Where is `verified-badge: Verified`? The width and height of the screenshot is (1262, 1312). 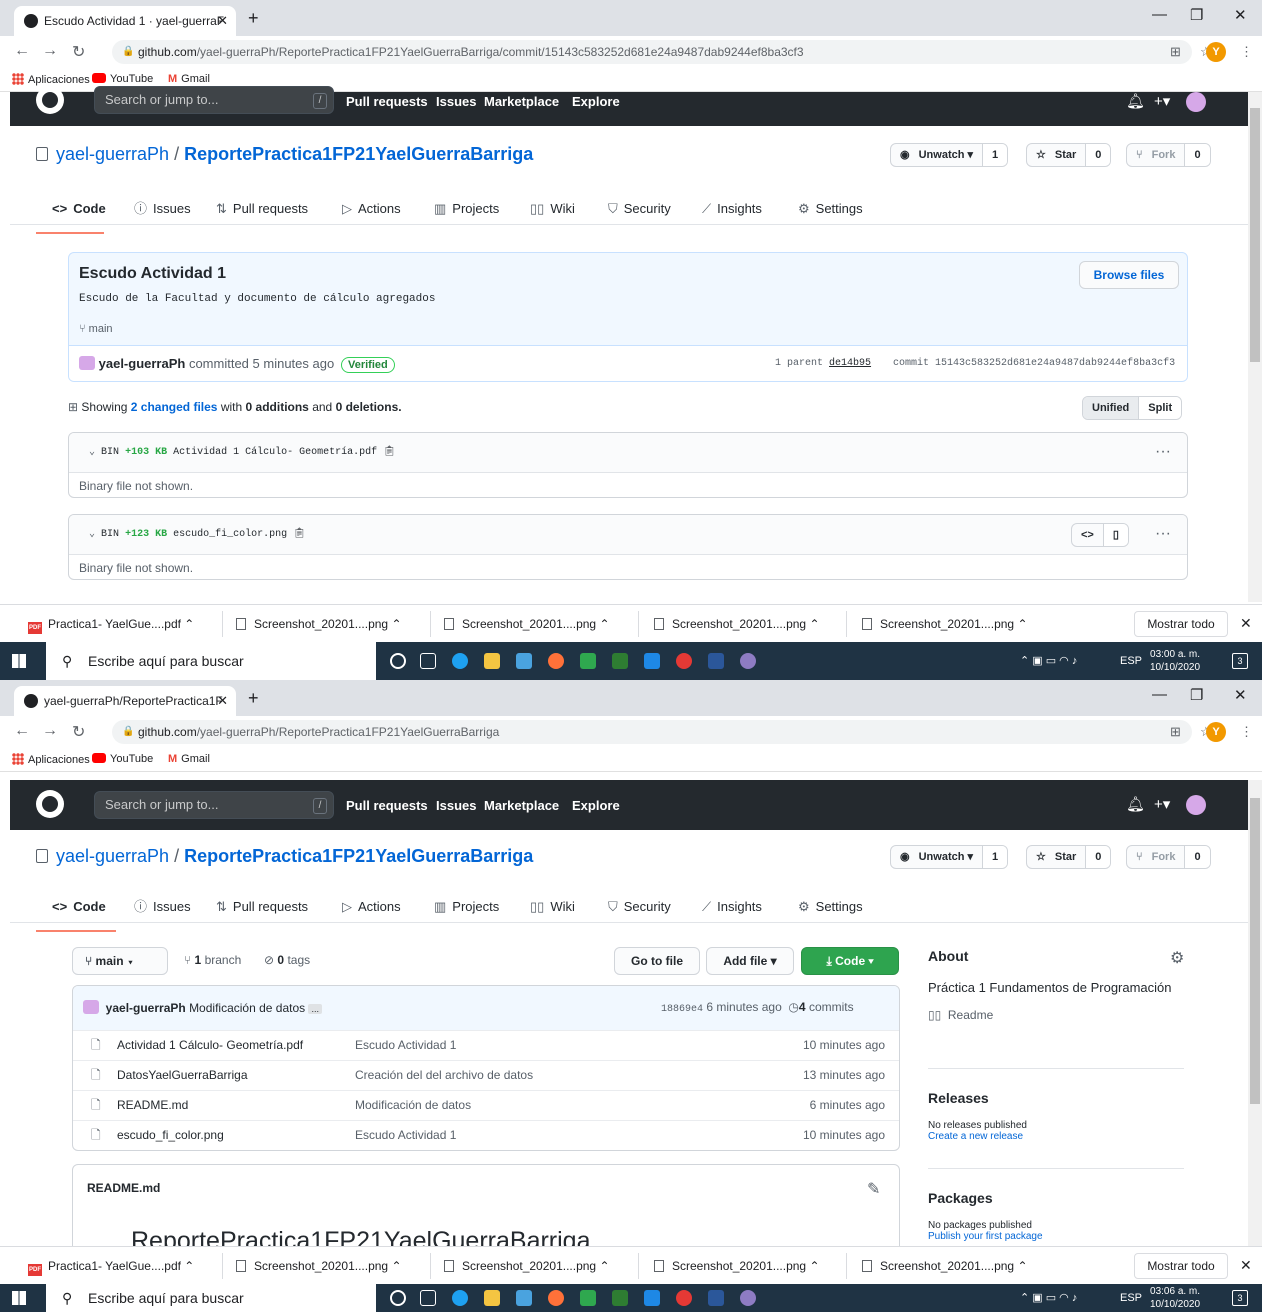
verified-badge: Verified is located at coordinates (368, 365).